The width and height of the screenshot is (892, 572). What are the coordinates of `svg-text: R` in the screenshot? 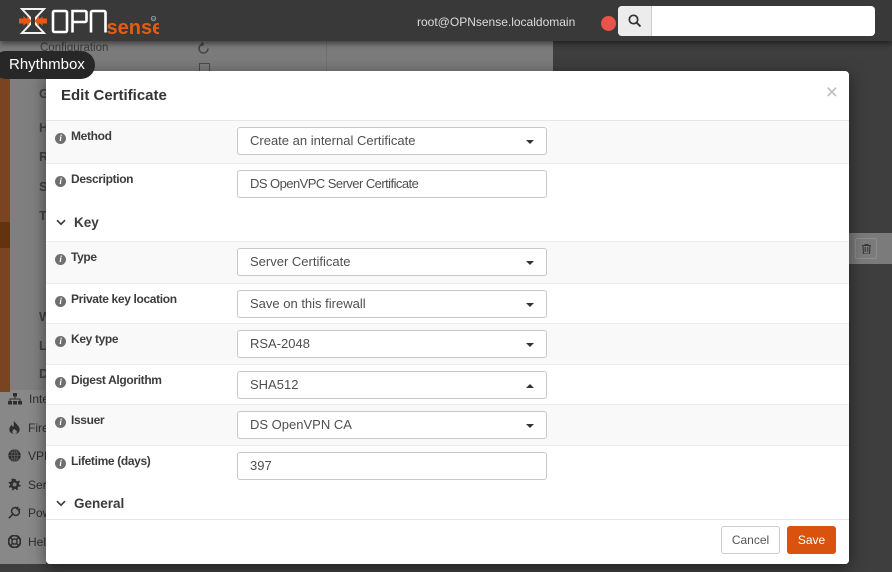 It's located at (153, 19).